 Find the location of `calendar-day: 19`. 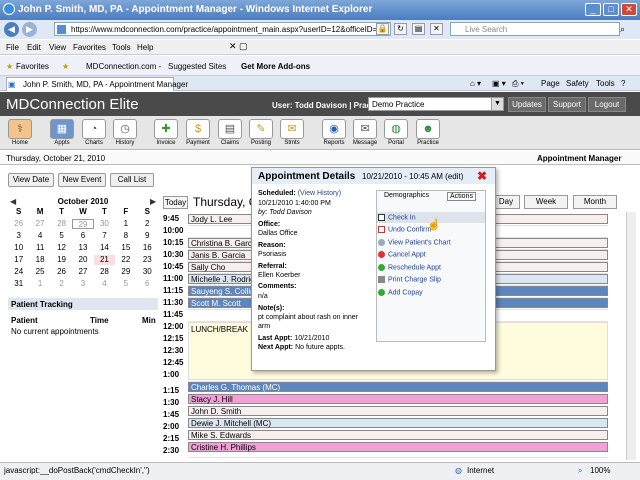

calendar-day: 19 is located at coordinates (61, 260).